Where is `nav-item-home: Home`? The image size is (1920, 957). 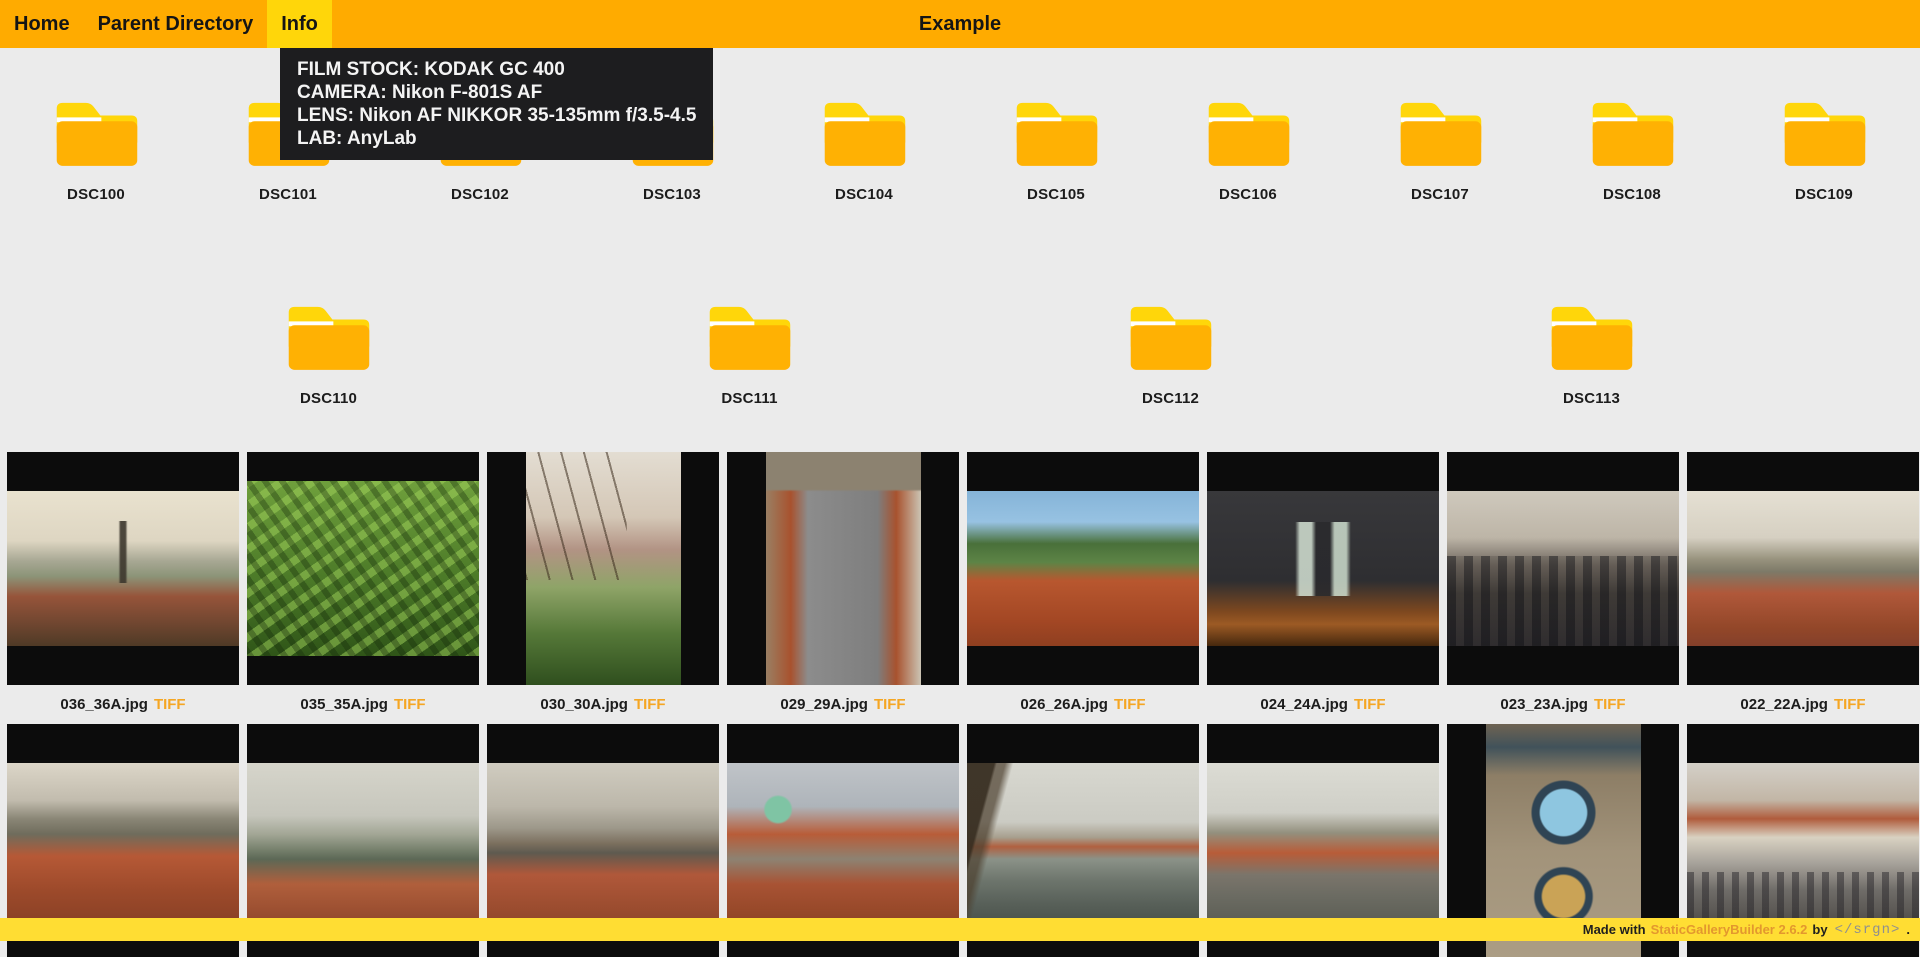
nav-item-home: Home is located at coordinates (42, 24).